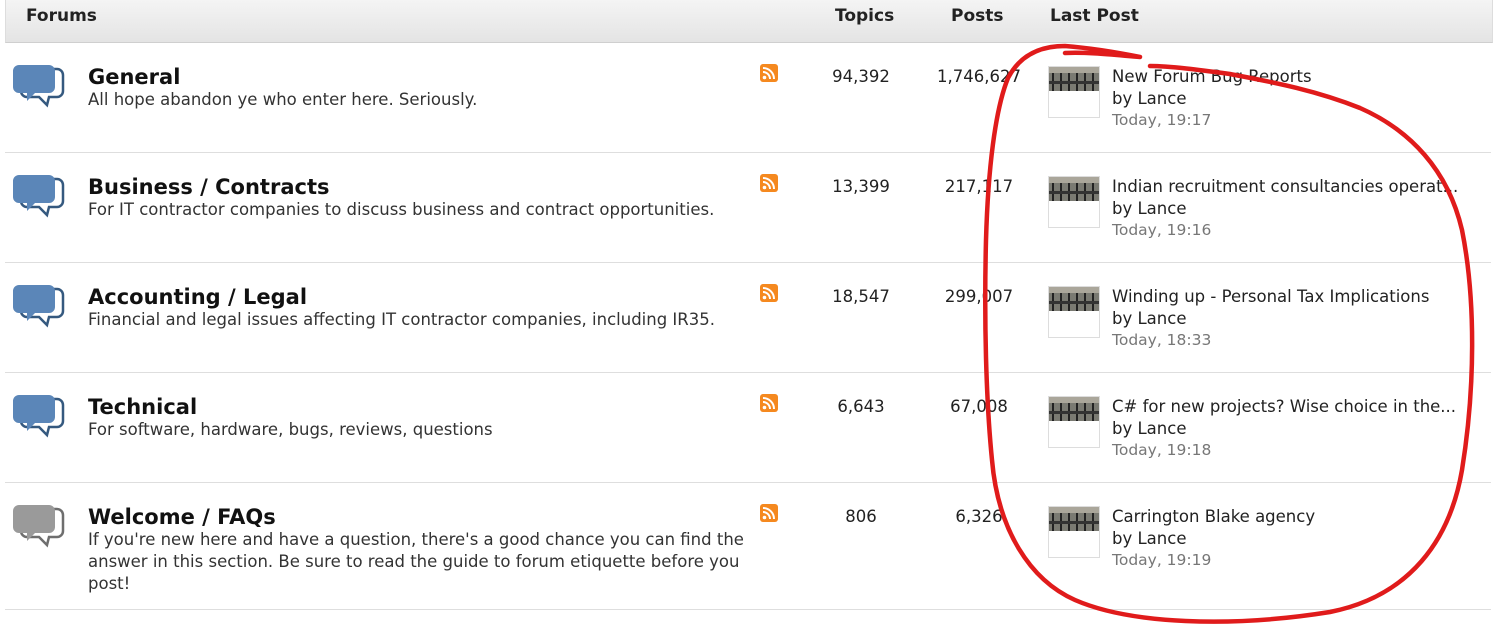 This screenshot has height=630, width=1503. Describe the element at coordinates (861, 76) in the screenshot. I see `topics-count: 94,392` at that location.